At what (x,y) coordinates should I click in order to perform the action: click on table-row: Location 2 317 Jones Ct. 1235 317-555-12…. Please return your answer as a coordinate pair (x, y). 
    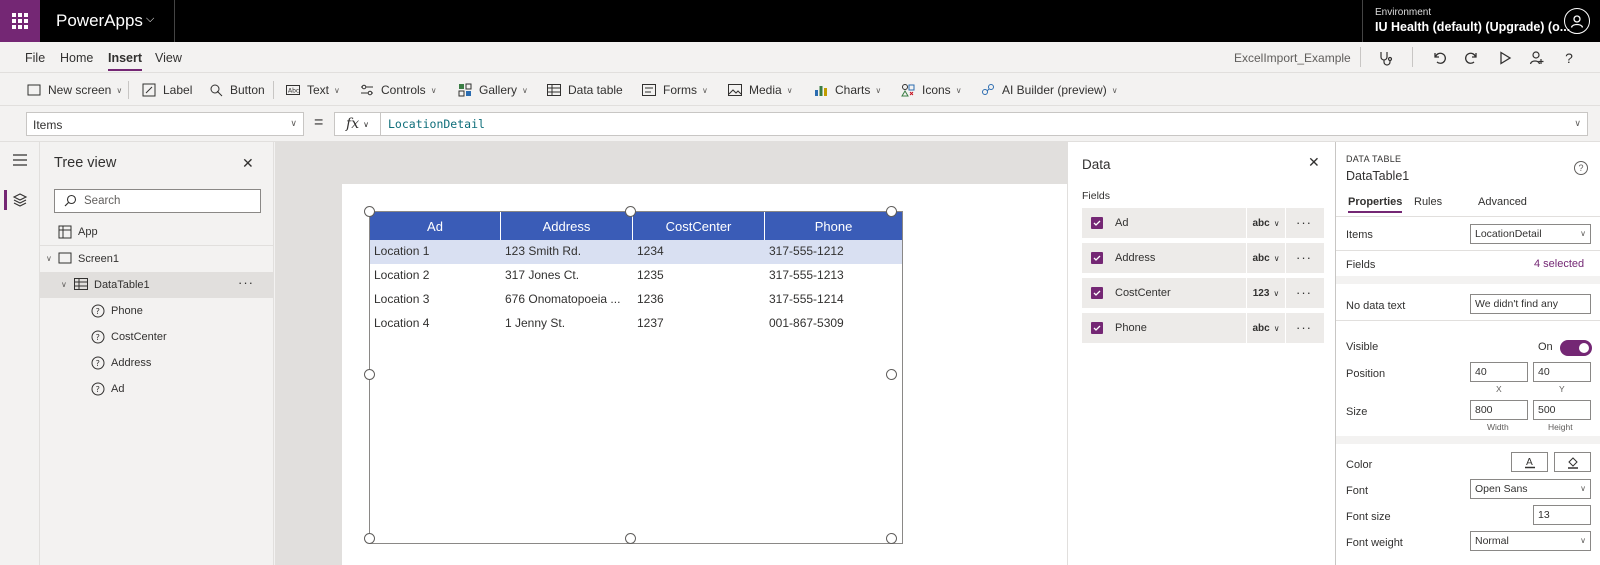
    Looking at the image, I should click on (636, 276).